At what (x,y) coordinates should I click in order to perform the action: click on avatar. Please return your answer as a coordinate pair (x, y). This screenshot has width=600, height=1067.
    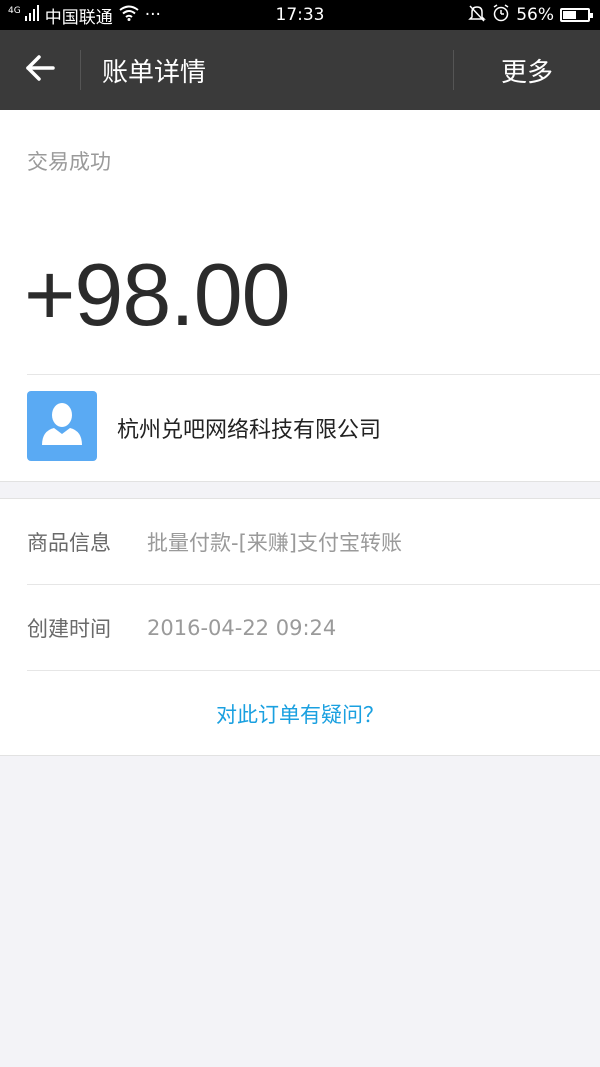
    Looking at the image, I should click on (62, 426).